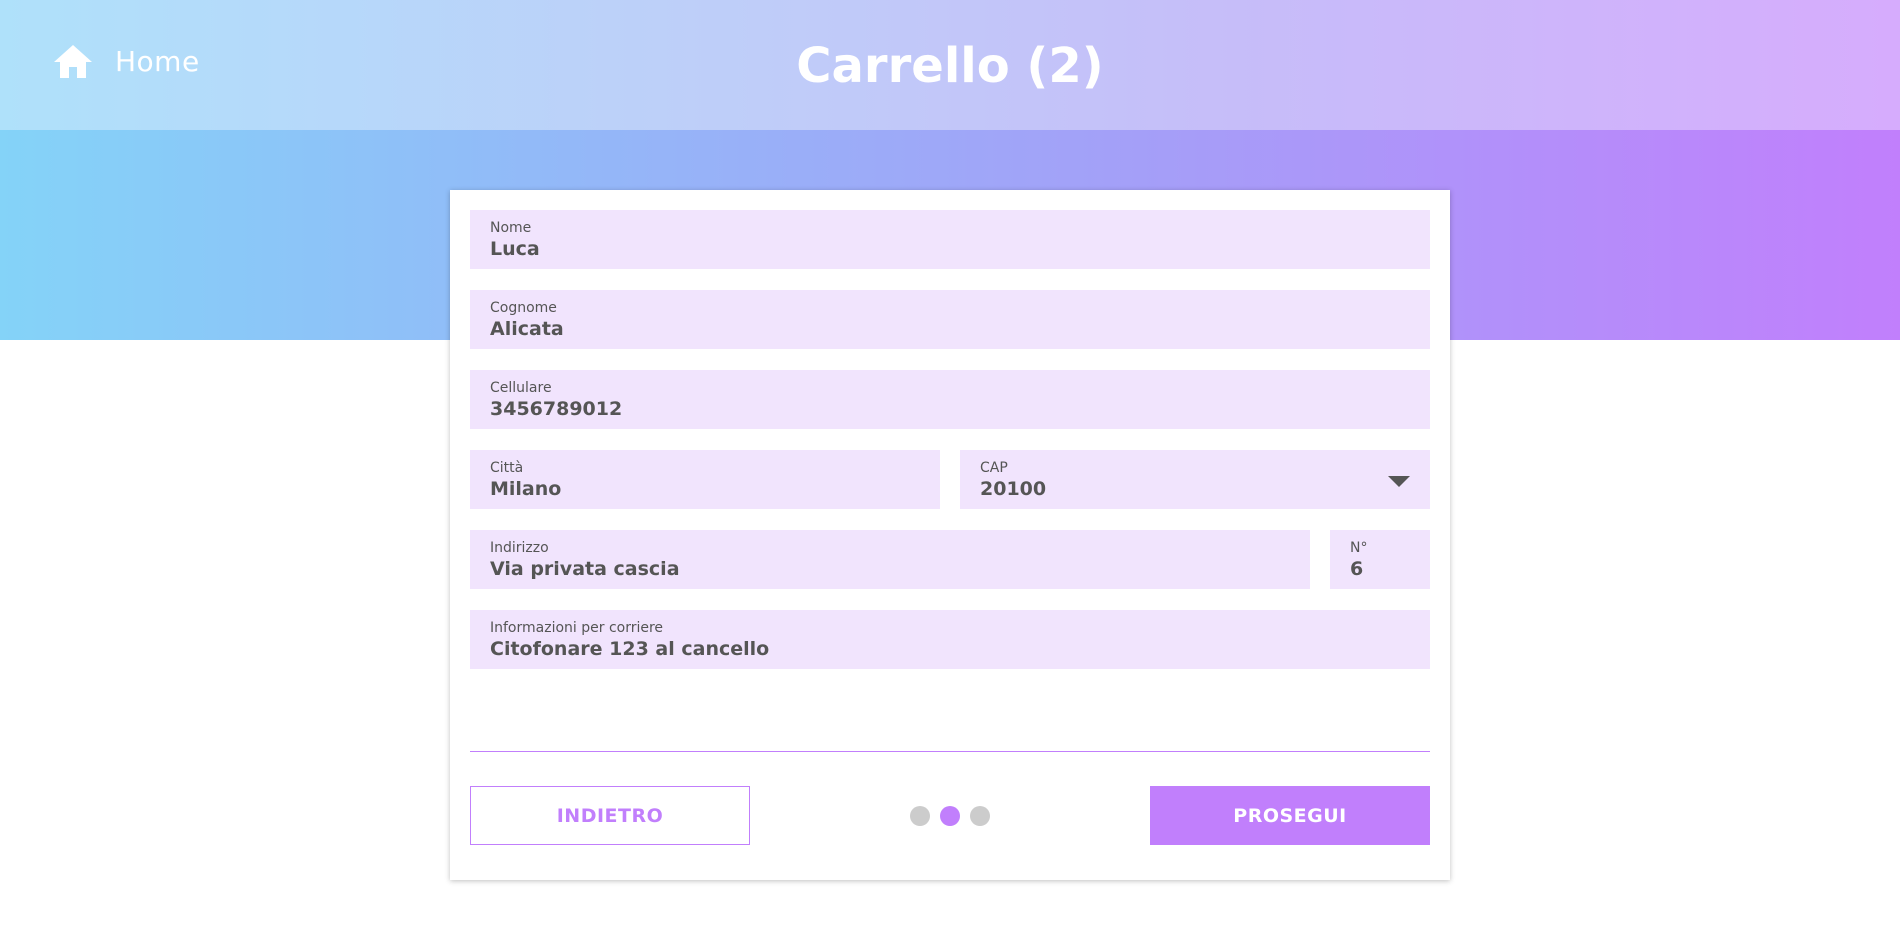 The image size is (1900, 940). What do you see at coordinates (521, 388) in the screenshot?
I see `cellulare-label: Cellulare` at bounding box center [521, 388].